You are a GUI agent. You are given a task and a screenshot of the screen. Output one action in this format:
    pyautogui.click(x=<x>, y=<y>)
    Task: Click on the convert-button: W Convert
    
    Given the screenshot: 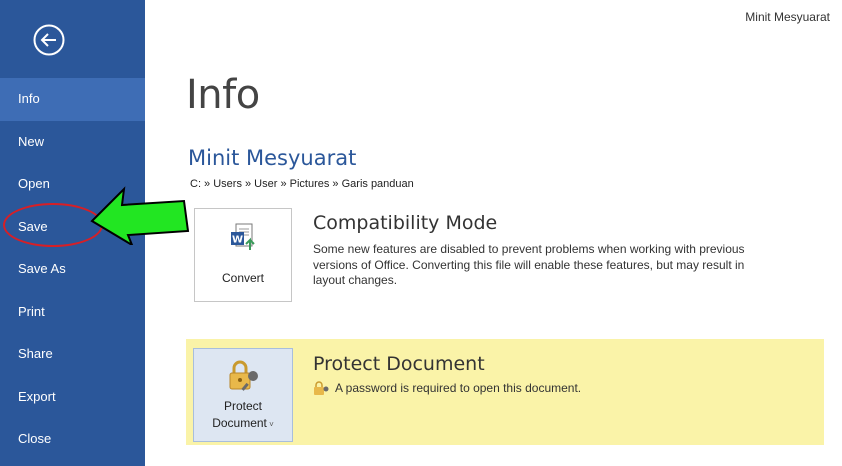 What is the action you would take?
    pyautogui.click(x=243, y=255)
    